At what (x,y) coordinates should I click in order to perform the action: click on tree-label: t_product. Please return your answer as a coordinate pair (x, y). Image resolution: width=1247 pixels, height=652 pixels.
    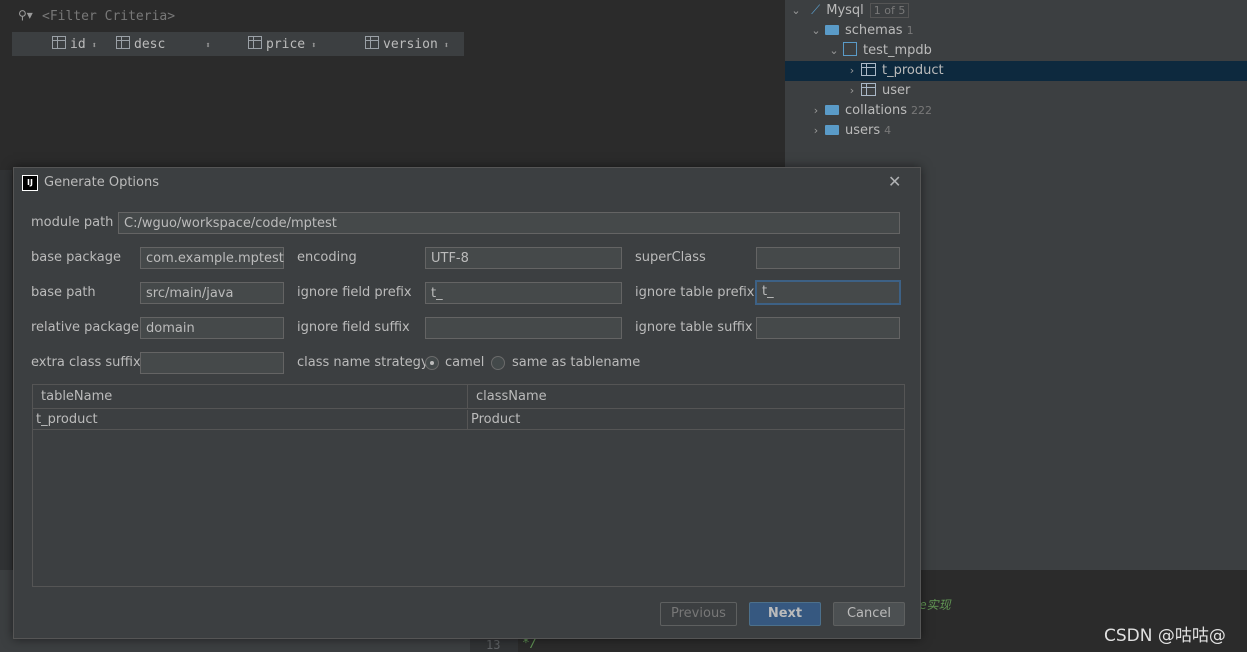
    Looking at the image, I should click on (913, 70).